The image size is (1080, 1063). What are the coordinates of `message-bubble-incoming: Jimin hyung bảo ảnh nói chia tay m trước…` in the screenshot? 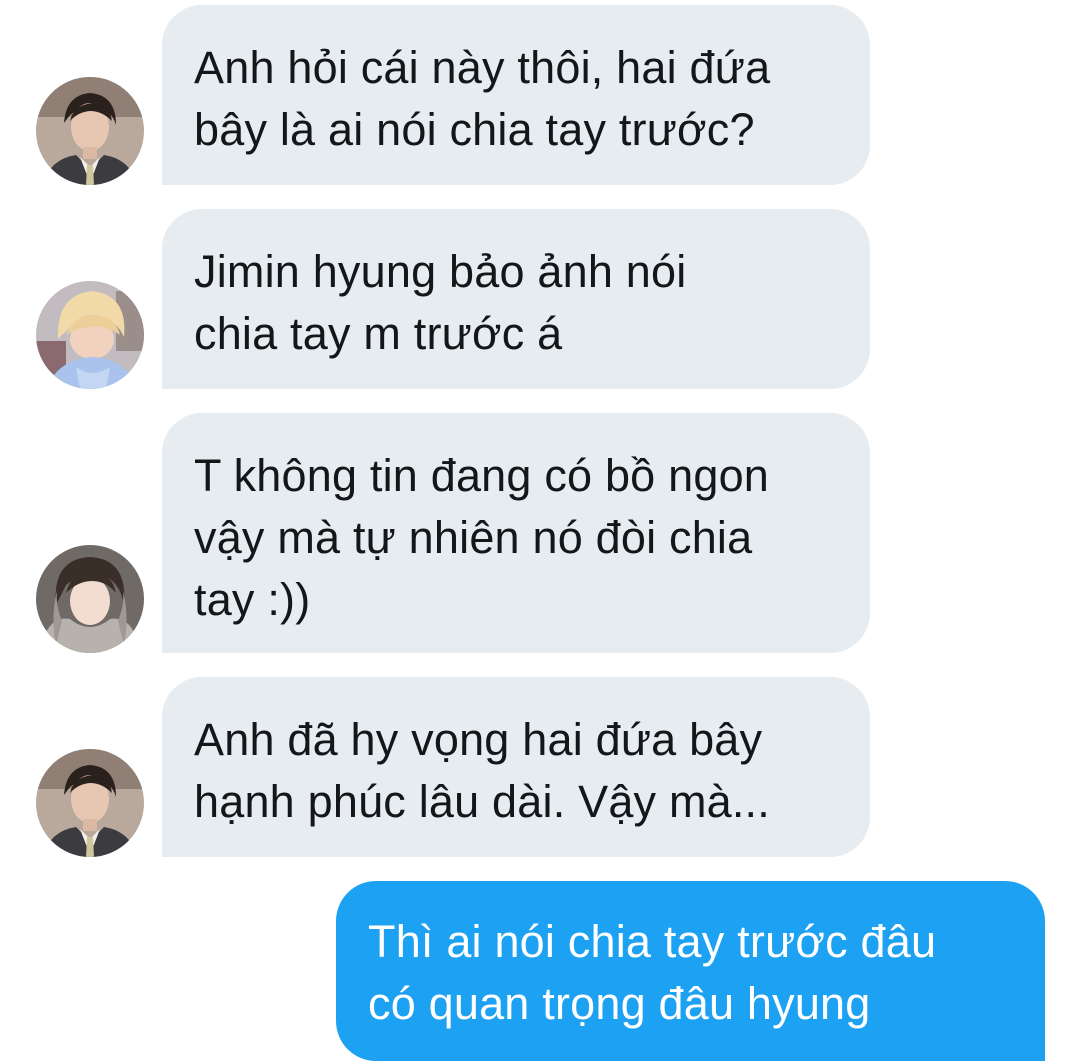 It's located at (516, 299).